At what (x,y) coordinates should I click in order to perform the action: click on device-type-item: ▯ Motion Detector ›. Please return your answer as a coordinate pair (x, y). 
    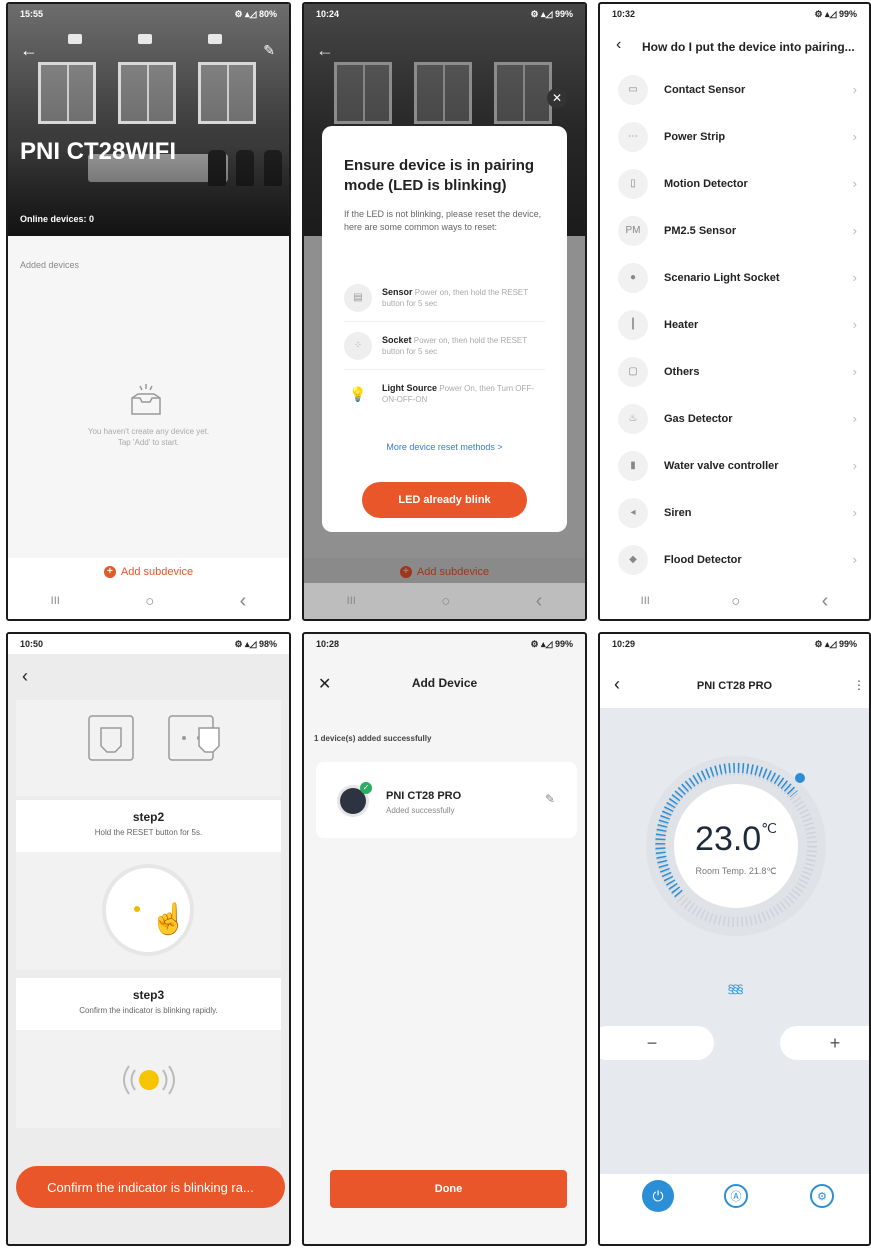
    Looking at the image, I should click on (734, 183).